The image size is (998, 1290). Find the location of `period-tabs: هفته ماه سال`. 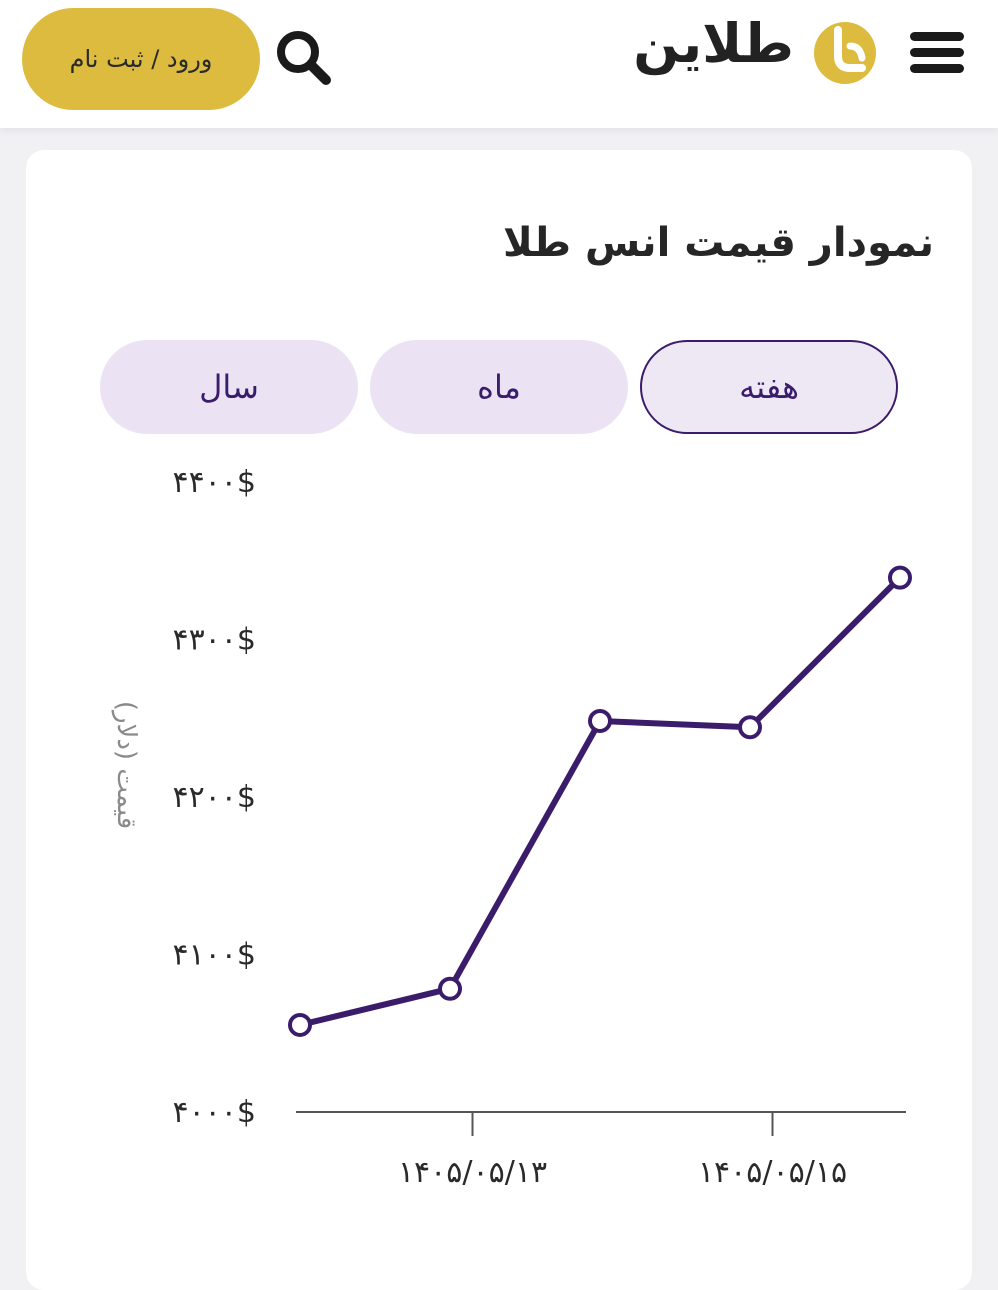

period-tabs: هفته ماه سال is located at coordinates (500, 388).